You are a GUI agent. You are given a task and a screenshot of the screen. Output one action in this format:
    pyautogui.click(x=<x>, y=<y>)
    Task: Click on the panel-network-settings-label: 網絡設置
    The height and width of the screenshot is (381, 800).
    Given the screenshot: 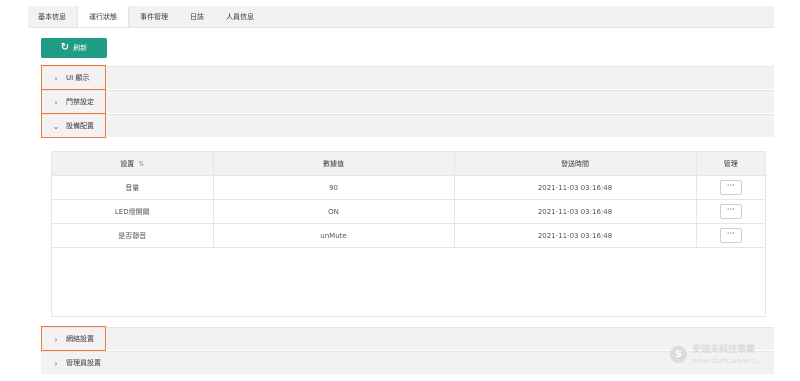 What is the action you would take?
    pyautogui.click(x=80, y=339)
    